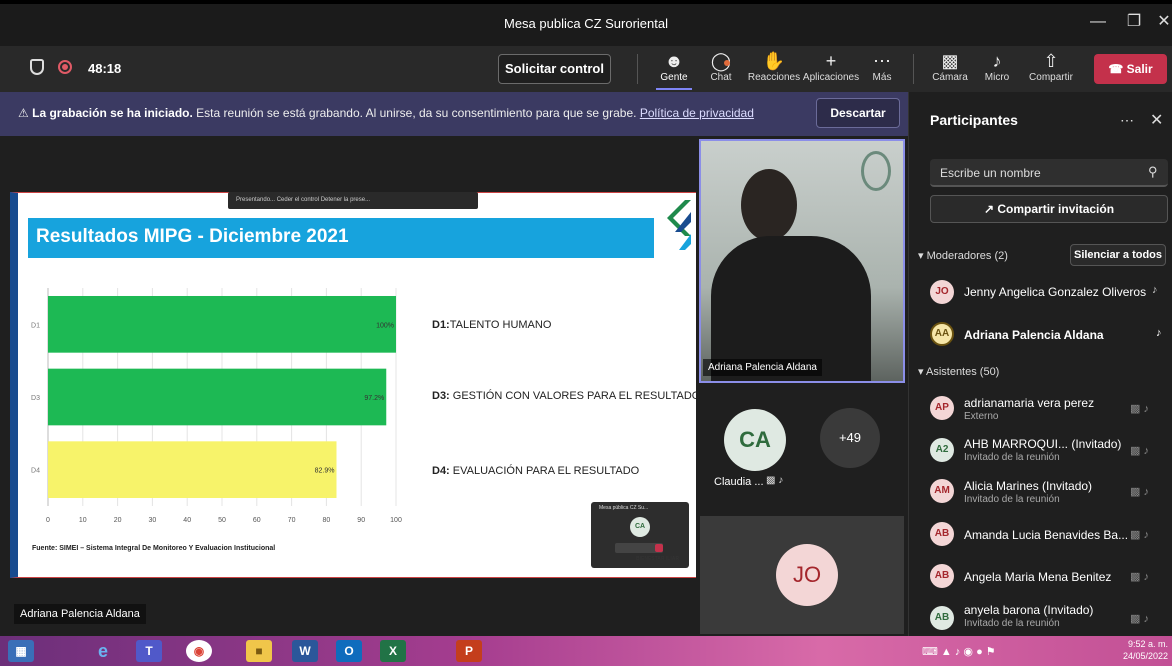 The image size is (1172, 666). I want to click on main-video-tile, so click(802, 261).